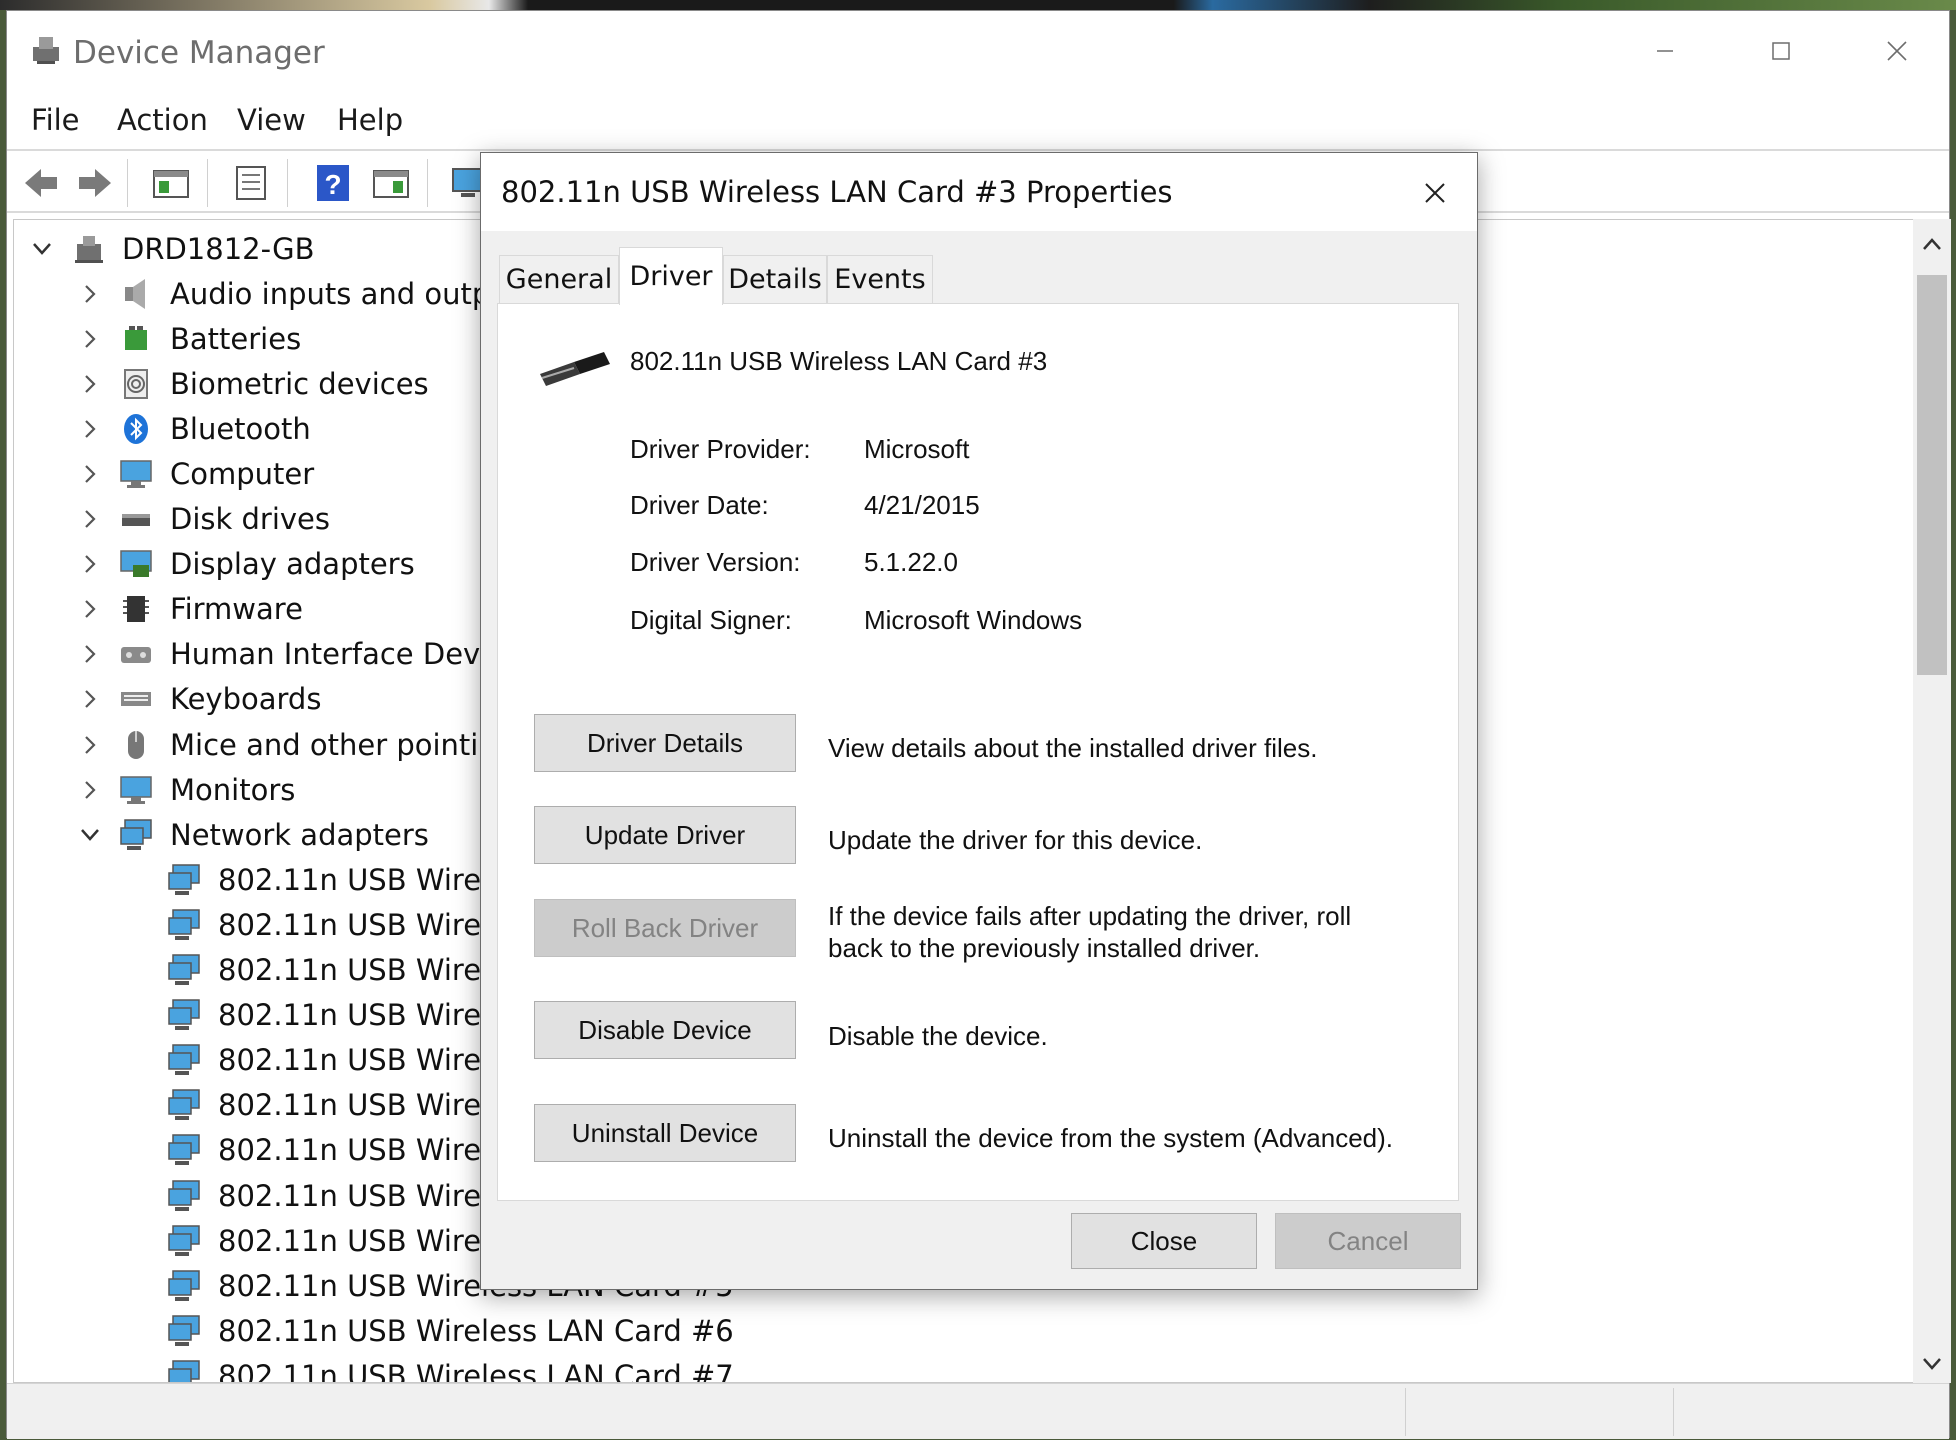 The image size is (1956, 1440). I want to click on properties-icon, so click(251, 183).